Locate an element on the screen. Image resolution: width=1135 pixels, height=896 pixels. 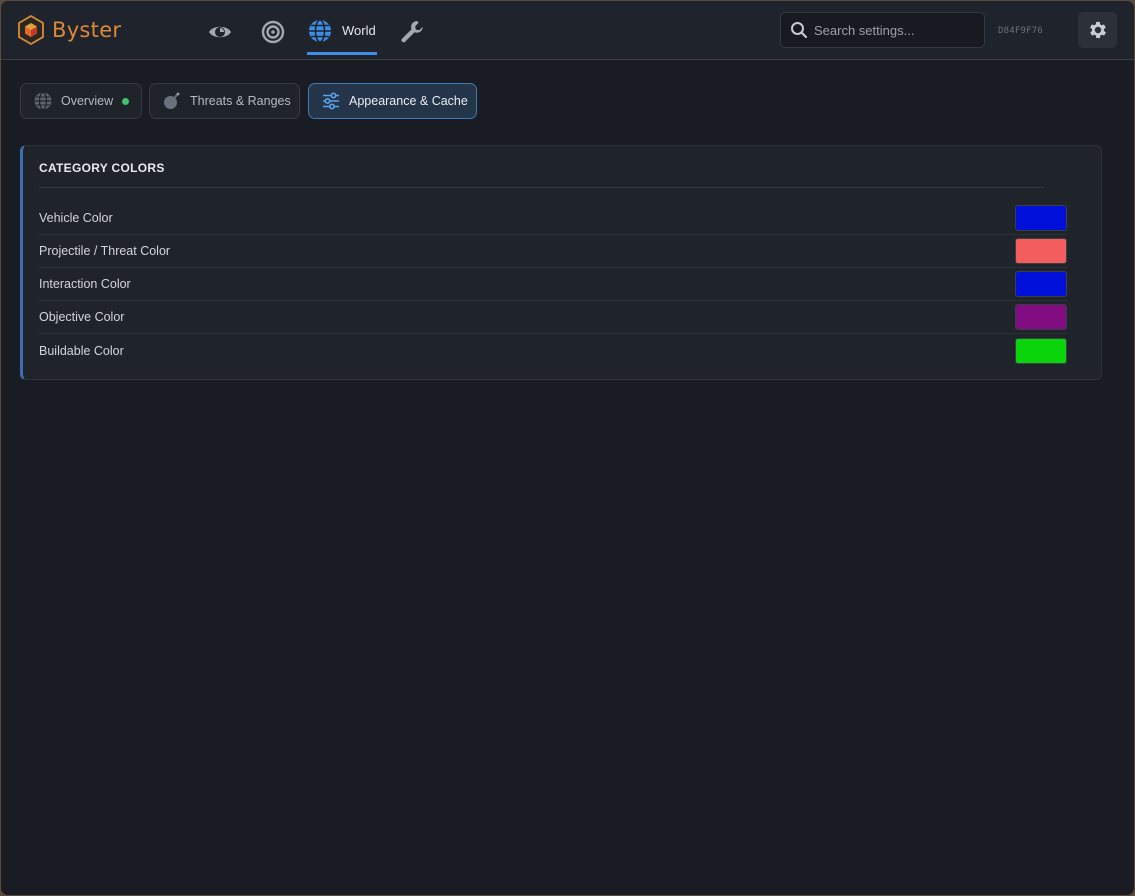
nav-tools-button is located at coordinates (412, 32).